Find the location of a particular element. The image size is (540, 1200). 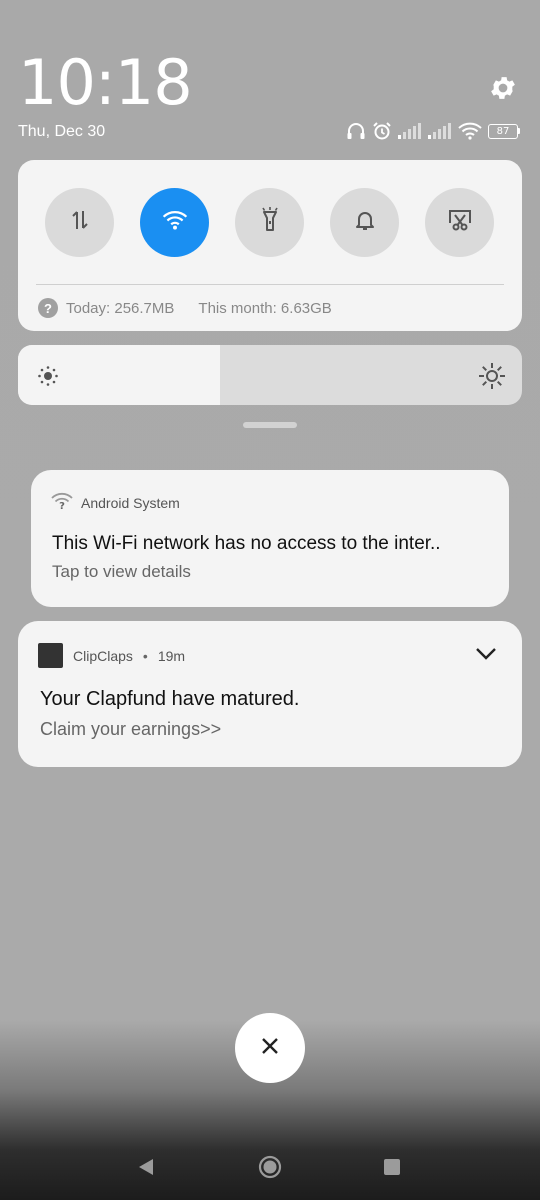

notification-app-name: ClipClaps is located at coordinates (103, 655).